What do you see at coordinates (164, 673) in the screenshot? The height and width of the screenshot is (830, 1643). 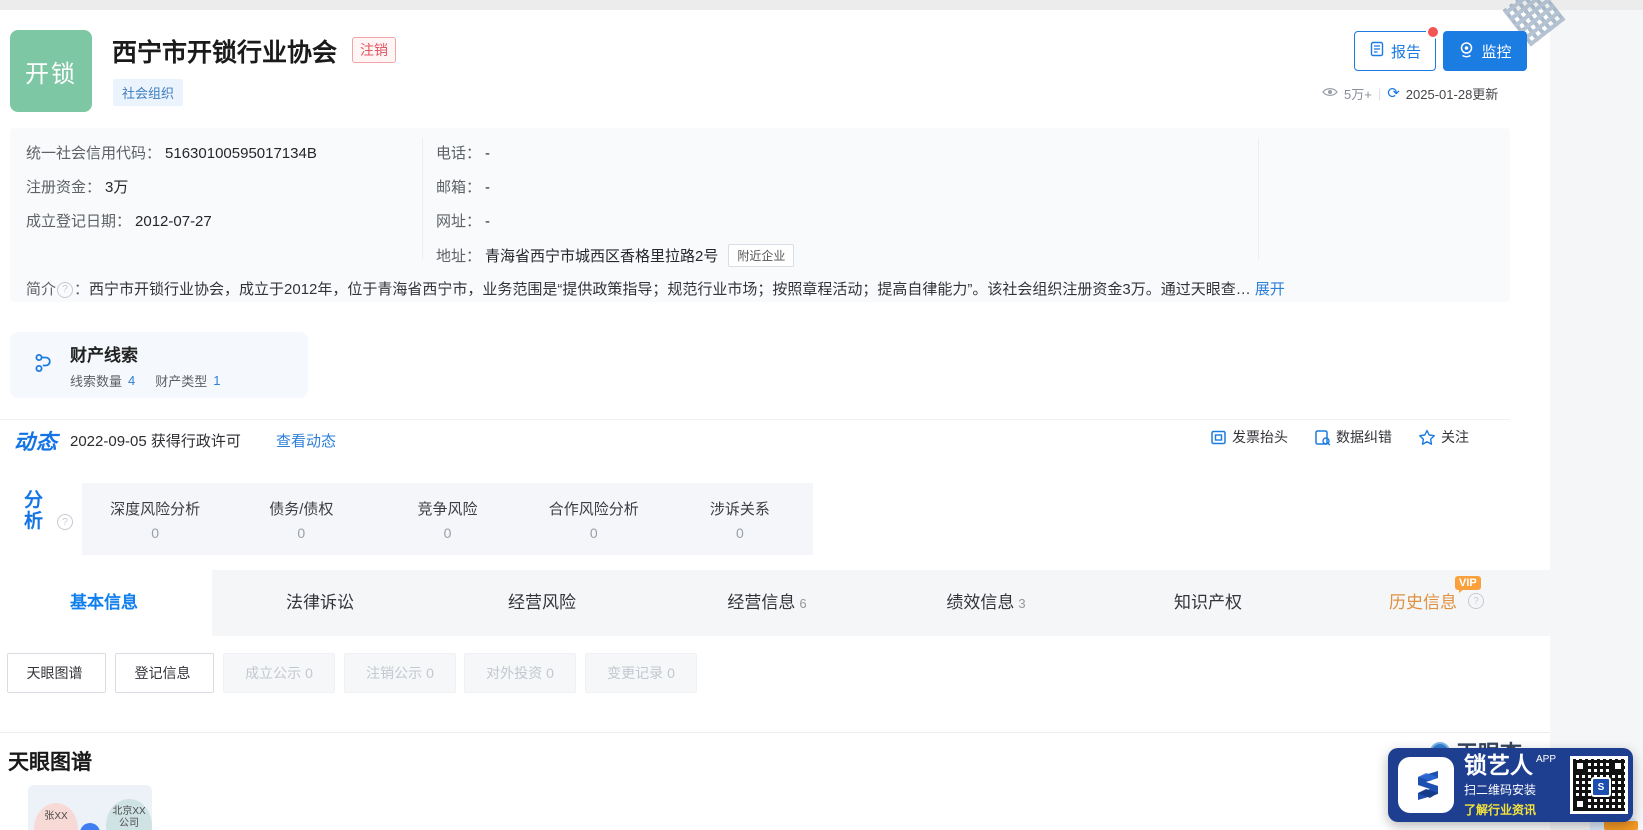 I see `subtab-registration-info: 登记信息` at bounding box center [164, 673].